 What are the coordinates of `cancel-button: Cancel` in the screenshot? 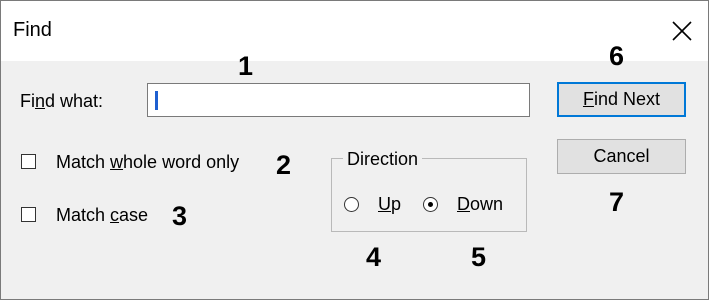 It's located at (621, 156).